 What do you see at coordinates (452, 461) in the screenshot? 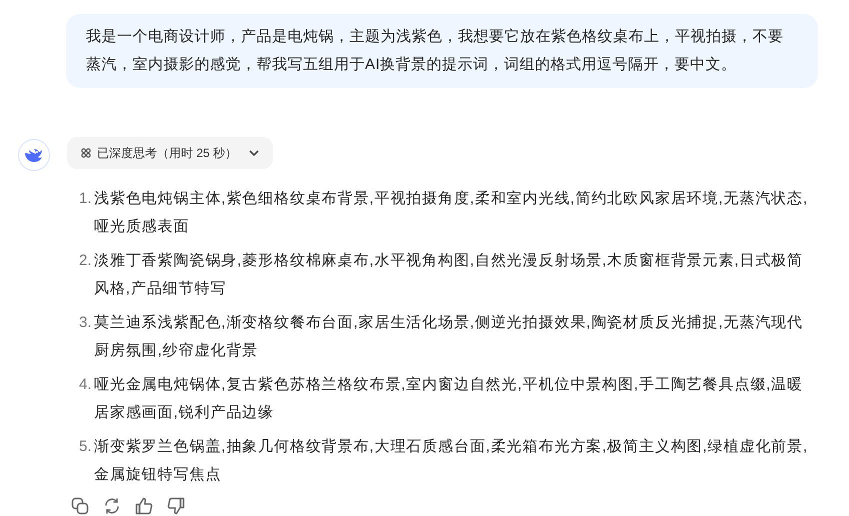
I see `prompt-text: 渐变紫罗兰色锅盖,抽象几何格纹背景布,大理石质感台面,柔光箱布光方案,极简主义构图,绿植虚化前景,金属旋钮特写焦点` at bounding box center [452, 461].